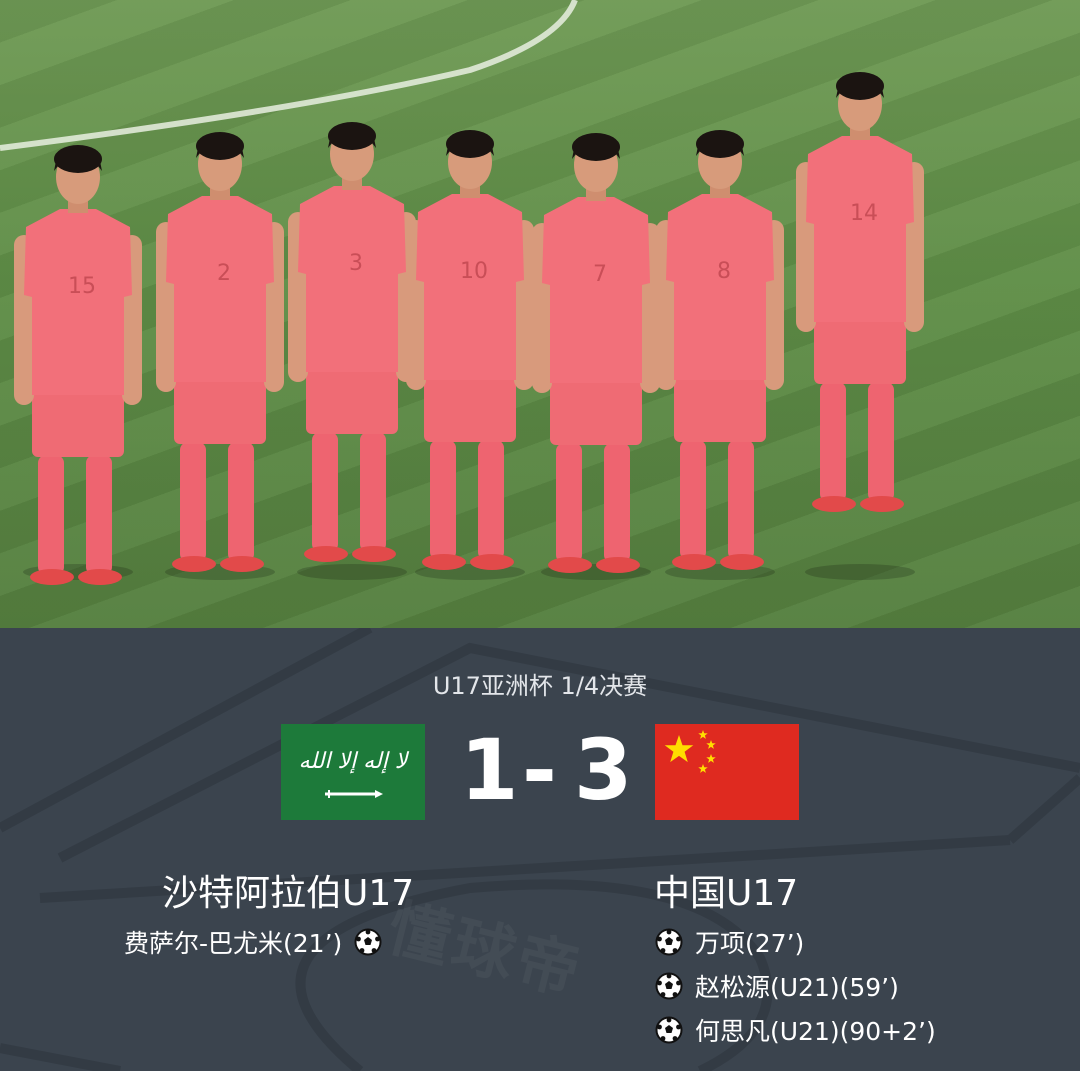 Image resolution: width=1080 pixels, height=1071 pixels. What do you see at coordinates (489, 770) in the screenshot?
I see `home-score: 1` at bounding box center [489, 770].